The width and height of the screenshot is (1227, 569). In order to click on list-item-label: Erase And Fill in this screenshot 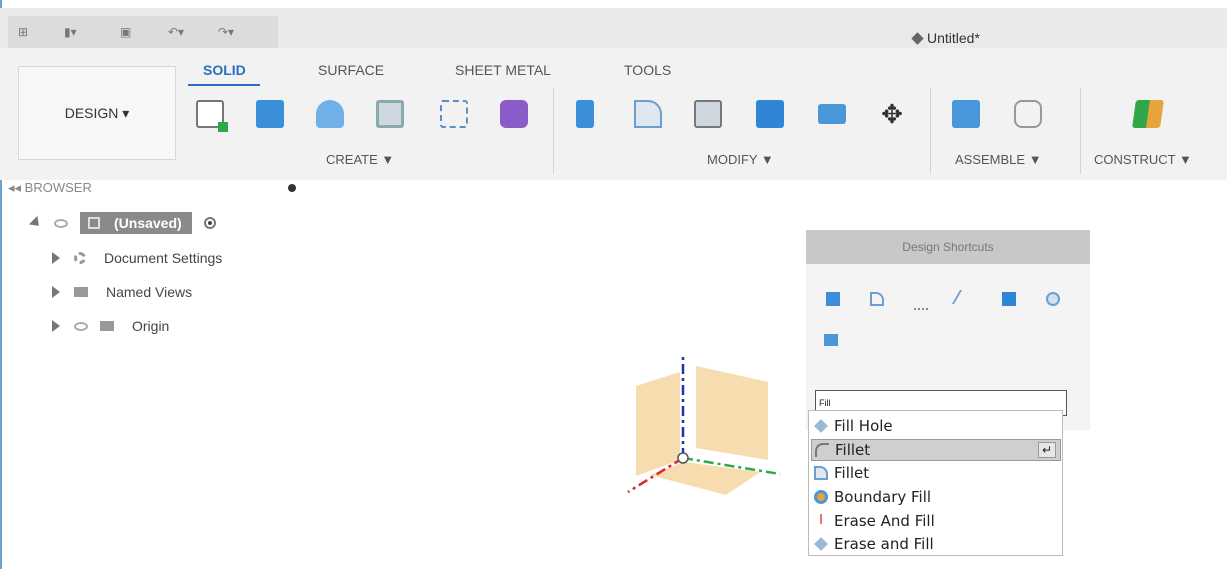, I will do `click(884, 521)`.